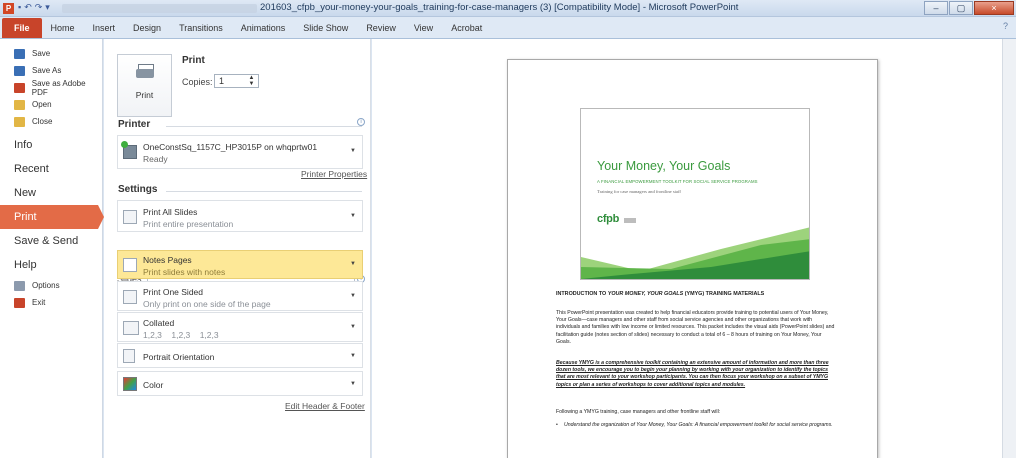  I want to click on tab-view: View, so click(423, 28).